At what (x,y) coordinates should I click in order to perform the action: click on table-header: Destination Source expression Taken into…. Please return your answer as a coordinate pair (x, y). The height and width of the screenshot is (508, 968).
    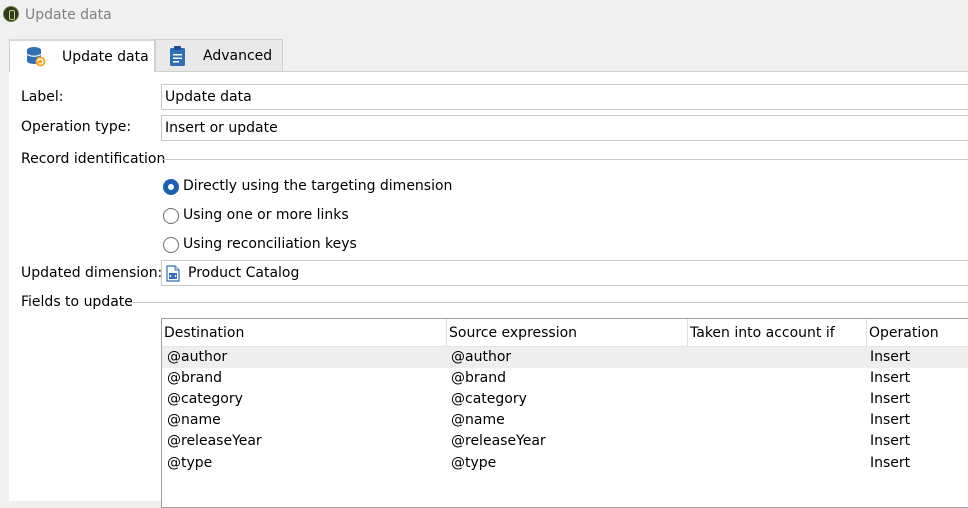
    Looking at the image, I should click on (565, 333).